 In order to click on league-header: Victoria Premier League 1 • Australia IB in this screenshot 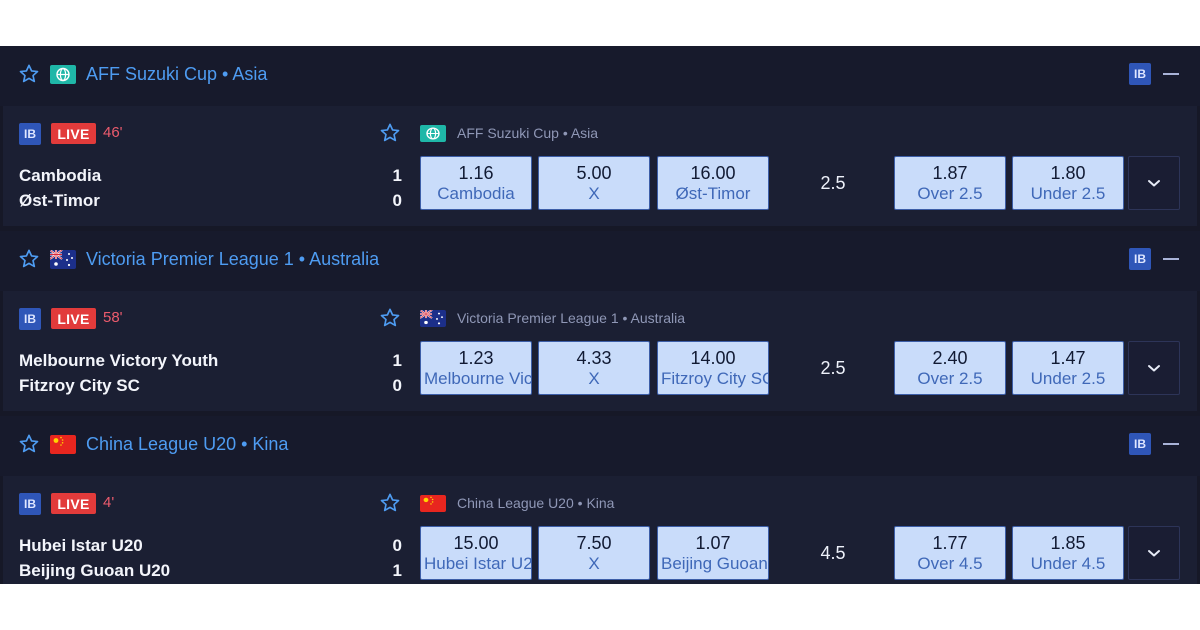, I will do `click(600, 261)`.